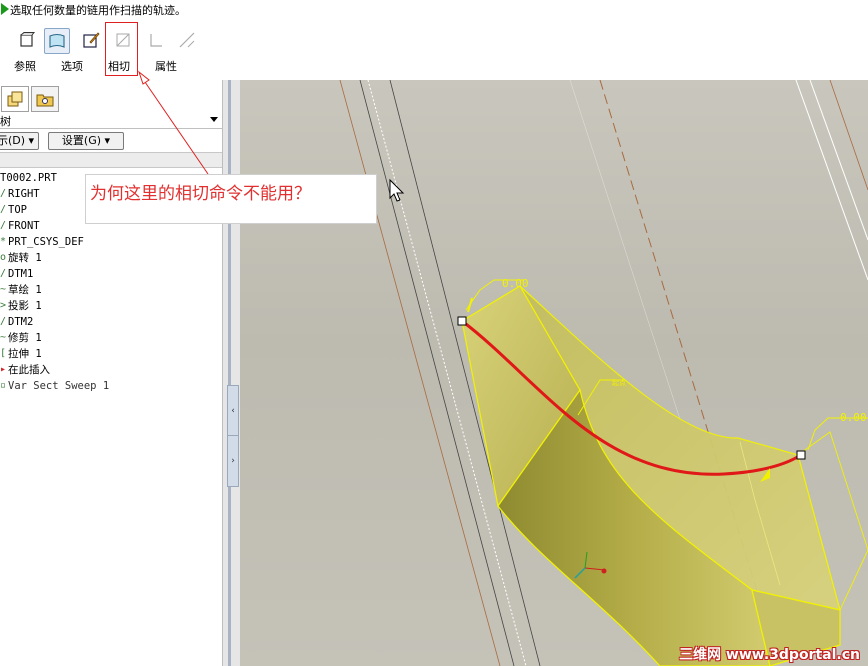 This screenshot has width=868, height=666. What do you see at coordinates (3, 353) in the screenshot?
I see `extrude-icon: [` at bounding box center [3, 353].